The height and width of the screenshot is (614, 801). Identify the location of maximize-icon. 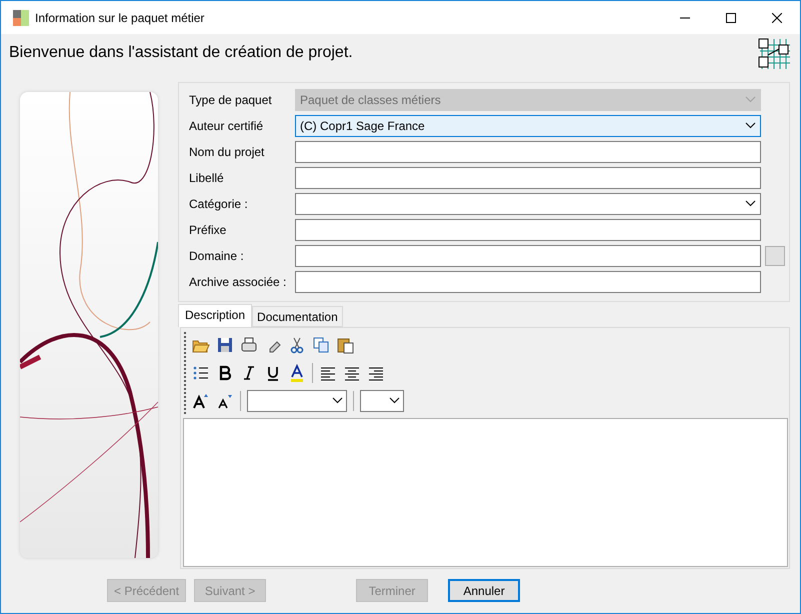
(731, 17).